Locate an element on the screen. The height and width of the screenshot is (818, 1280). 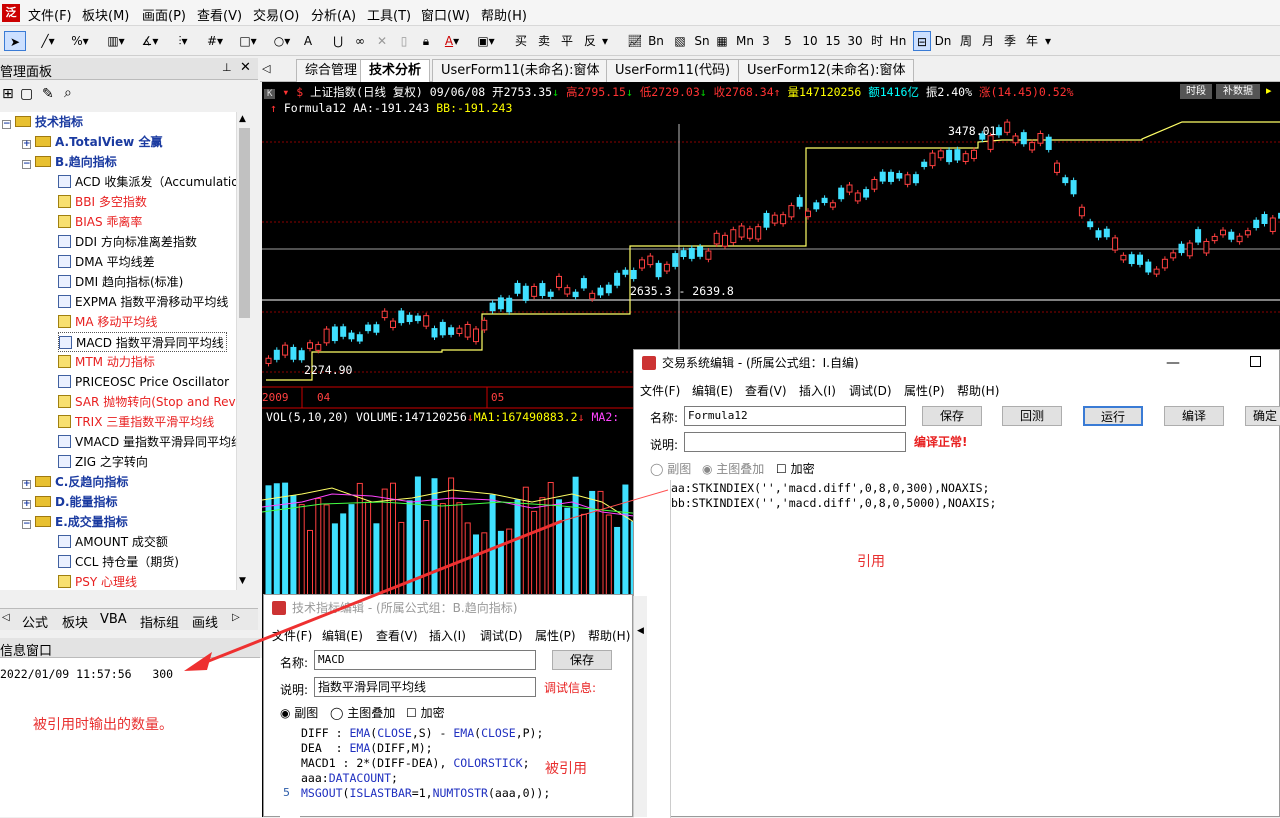
save-icon: ▣▾ is located at coordinates (486, 41).